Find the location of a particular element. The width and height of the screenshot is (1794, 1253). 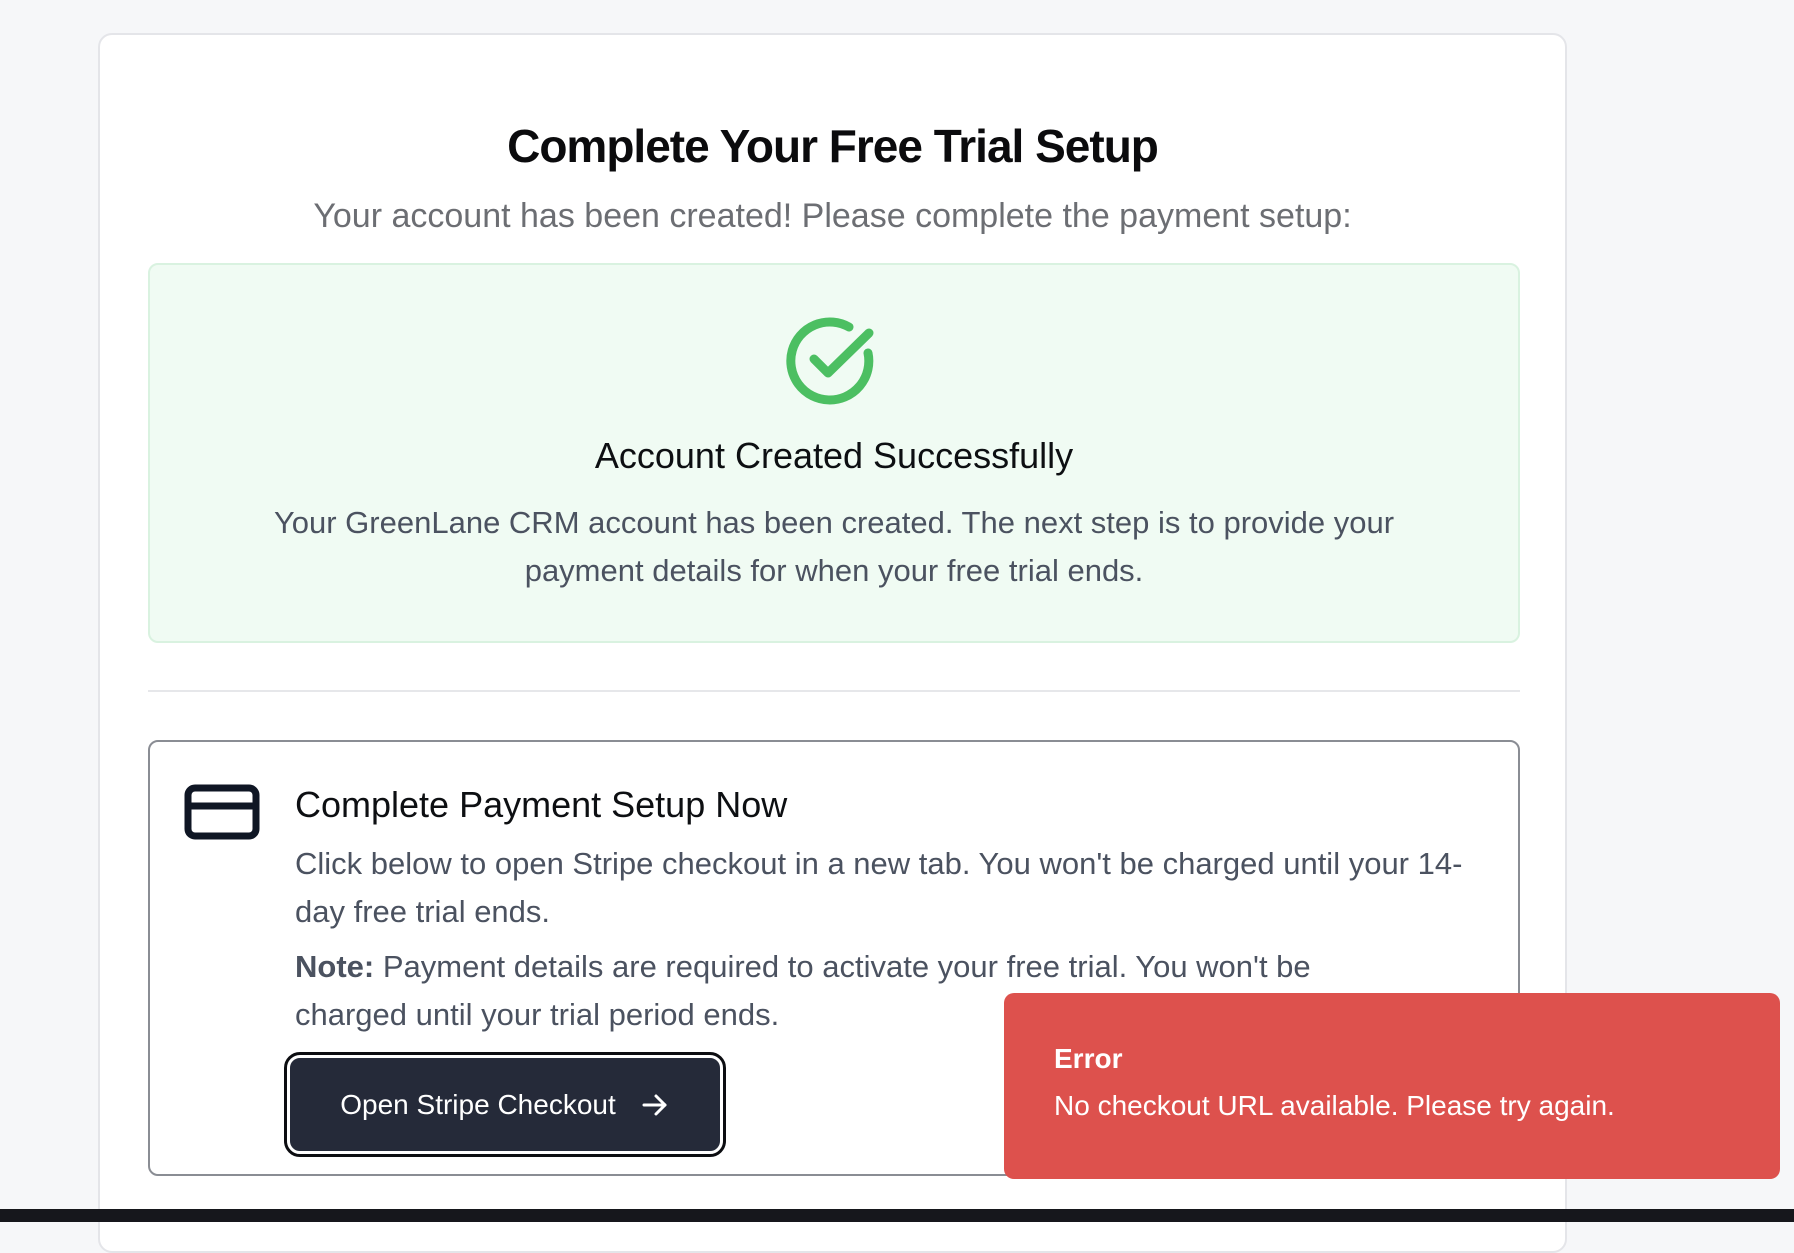

credit-card-icon is located at coordinates (222, 812).